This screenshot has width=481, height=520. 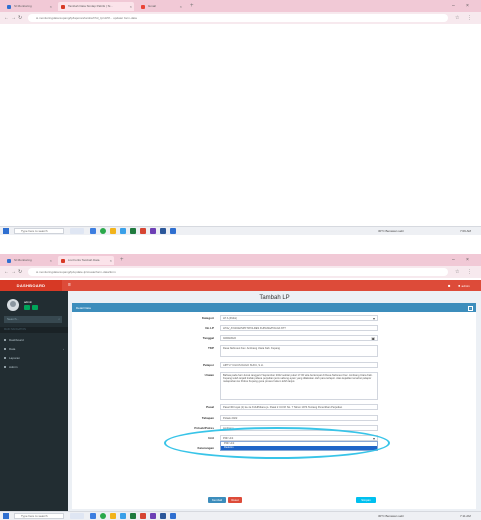 I want to click on page-title: Tambah LP, so click(x=274, y=298).